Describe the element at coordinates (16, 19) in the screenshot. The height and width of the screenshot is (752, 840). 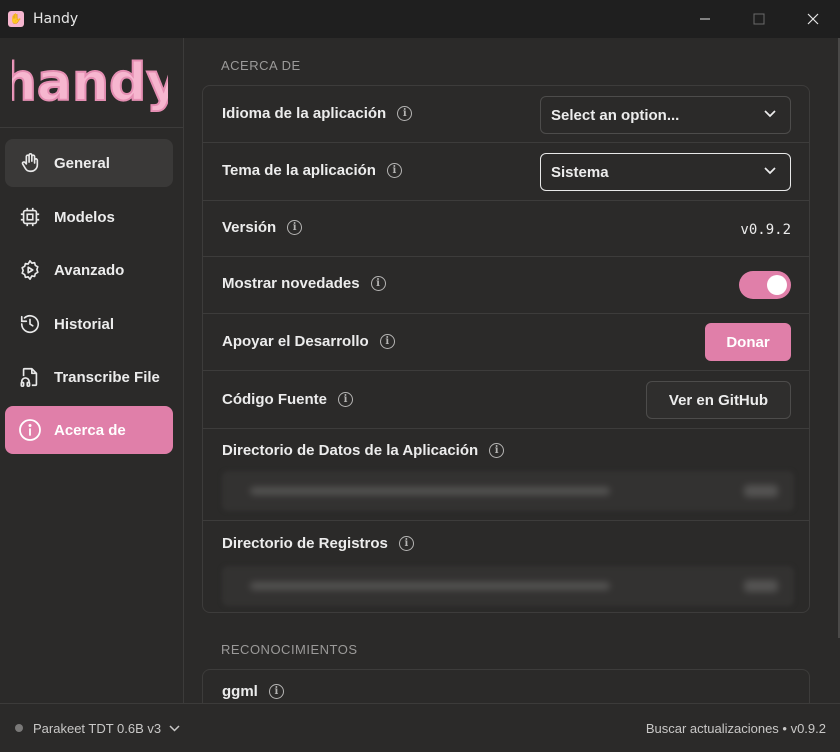
I see `handy-app-icon: ✋` at that location.